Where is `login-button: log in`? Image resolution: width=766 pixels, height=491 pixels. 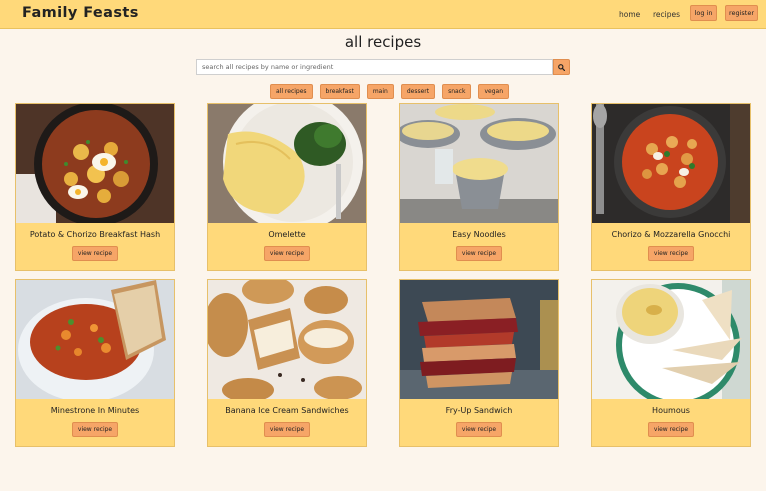 login-button: log in is located at coordinates (703, 13).